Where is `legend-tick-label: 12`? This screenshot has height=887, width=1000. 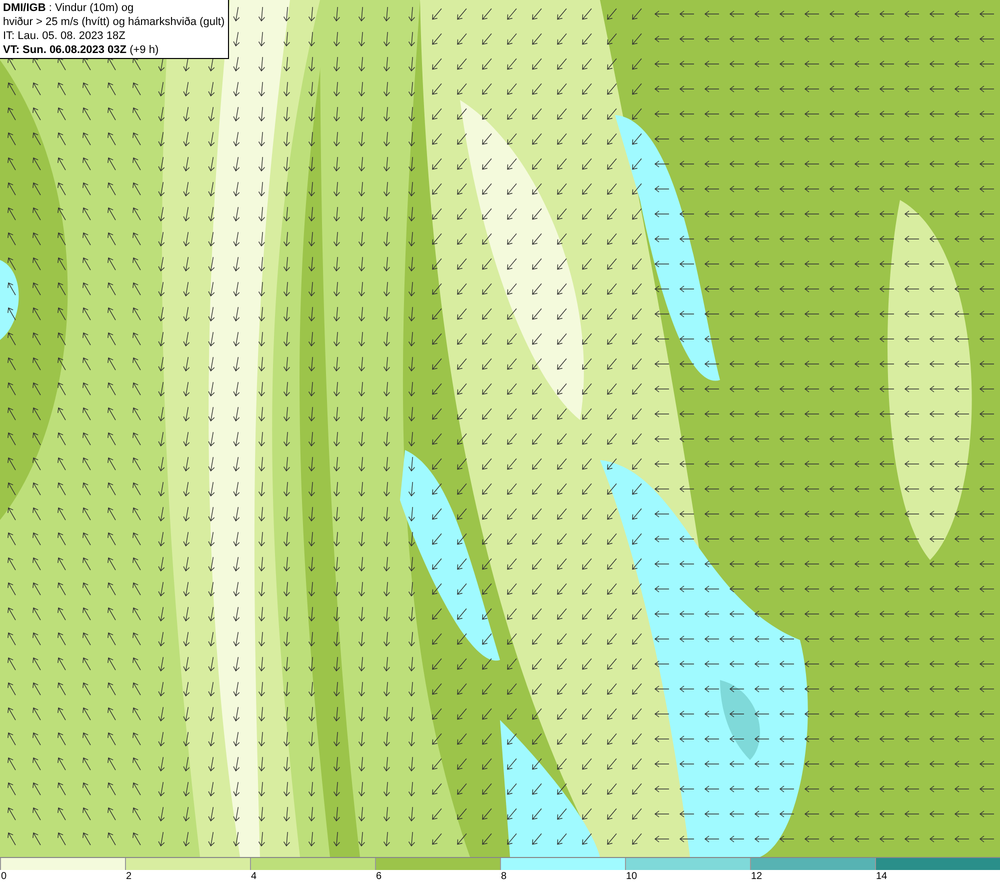 legend-tick-label: 12 is located at coordinates (756, 877).